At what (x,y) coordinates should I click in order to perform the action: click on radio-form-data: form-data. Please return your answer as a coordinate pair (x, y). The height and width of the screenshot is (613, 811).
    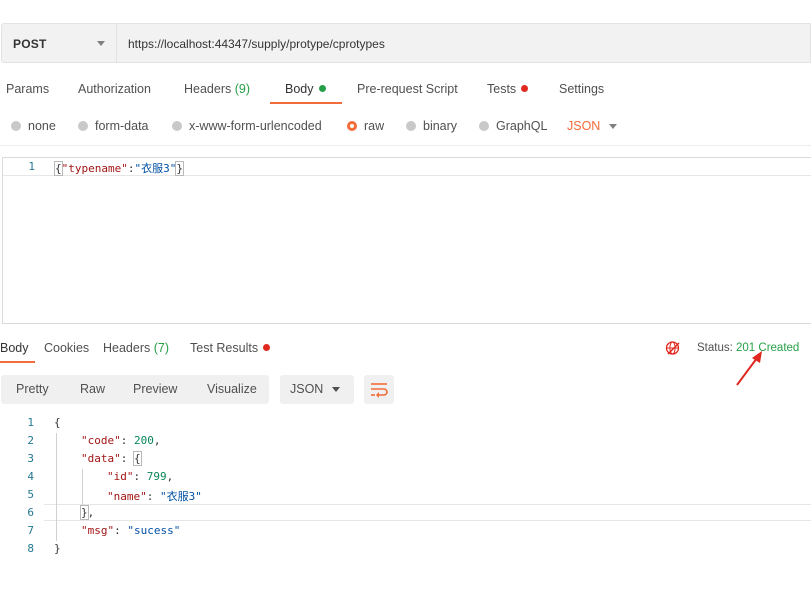
    Looking at the image, I should click on (113, 126).